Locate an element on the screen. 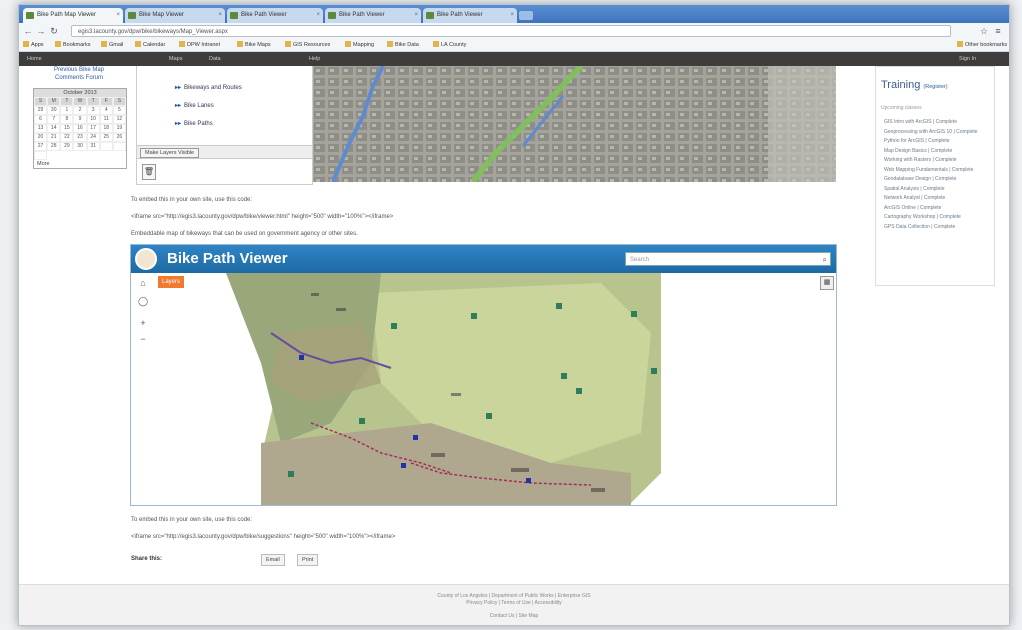 The image size is (1022, 630). calendar-day: 22 is located at coordinates (67, 137).